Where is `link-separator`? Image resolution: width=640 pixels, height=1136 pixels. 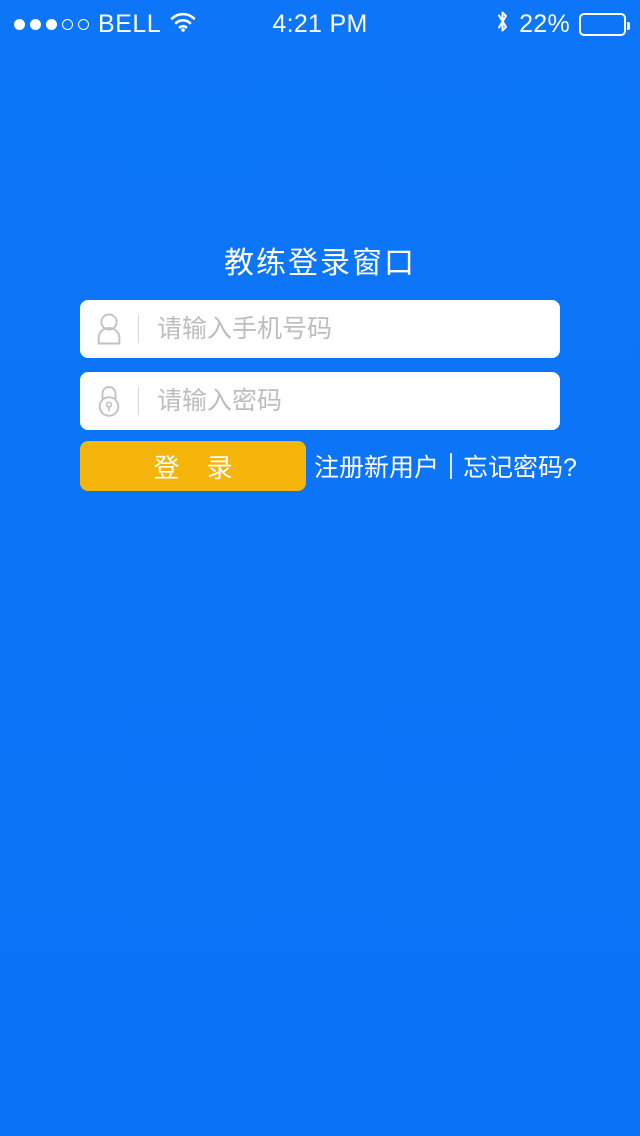 link-separator is located at coordinates (451, 466).